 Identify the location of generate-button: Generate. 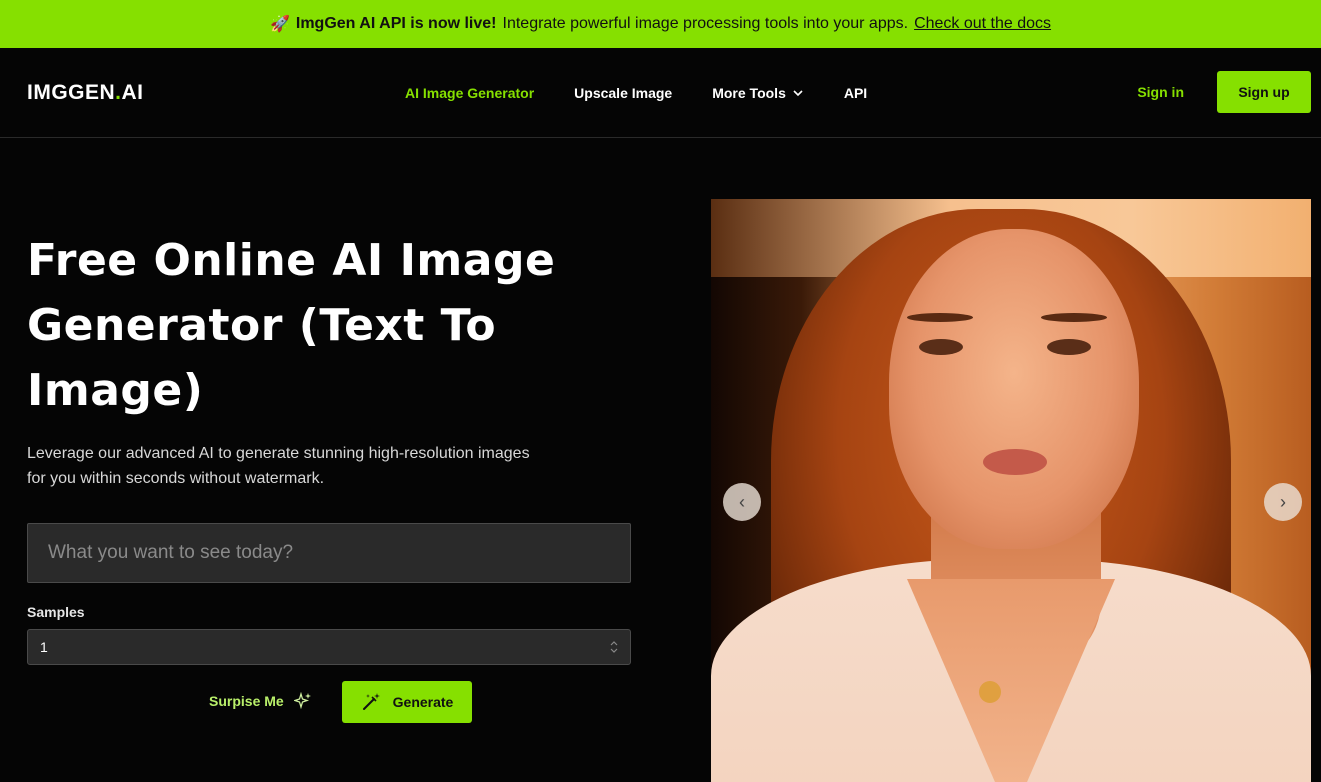
(407, 702).